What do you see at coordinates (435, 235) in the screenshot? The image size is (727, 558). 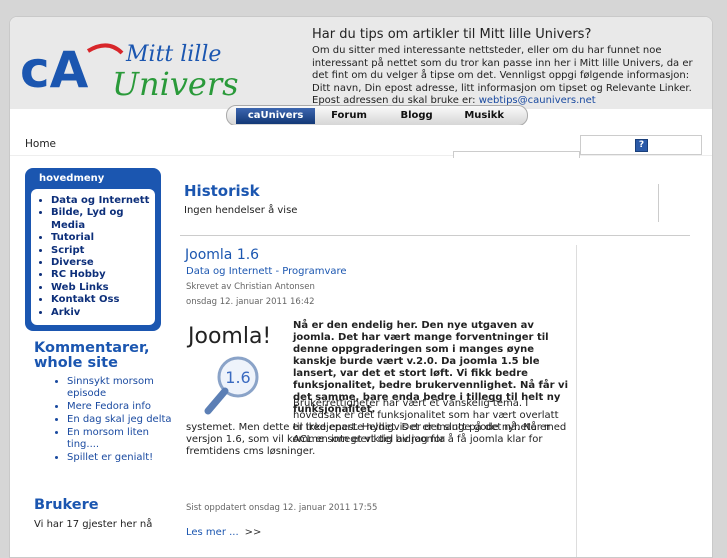 I see `divider-horizontal` at bounding box center [435, 235].